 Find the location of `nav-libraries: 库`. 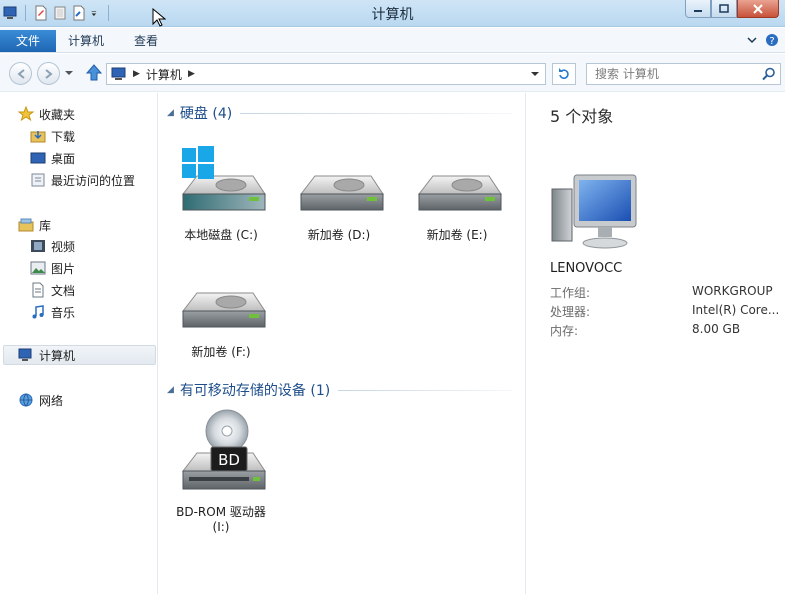

nav-libraries: 库 is located at coordinates (34, 225).